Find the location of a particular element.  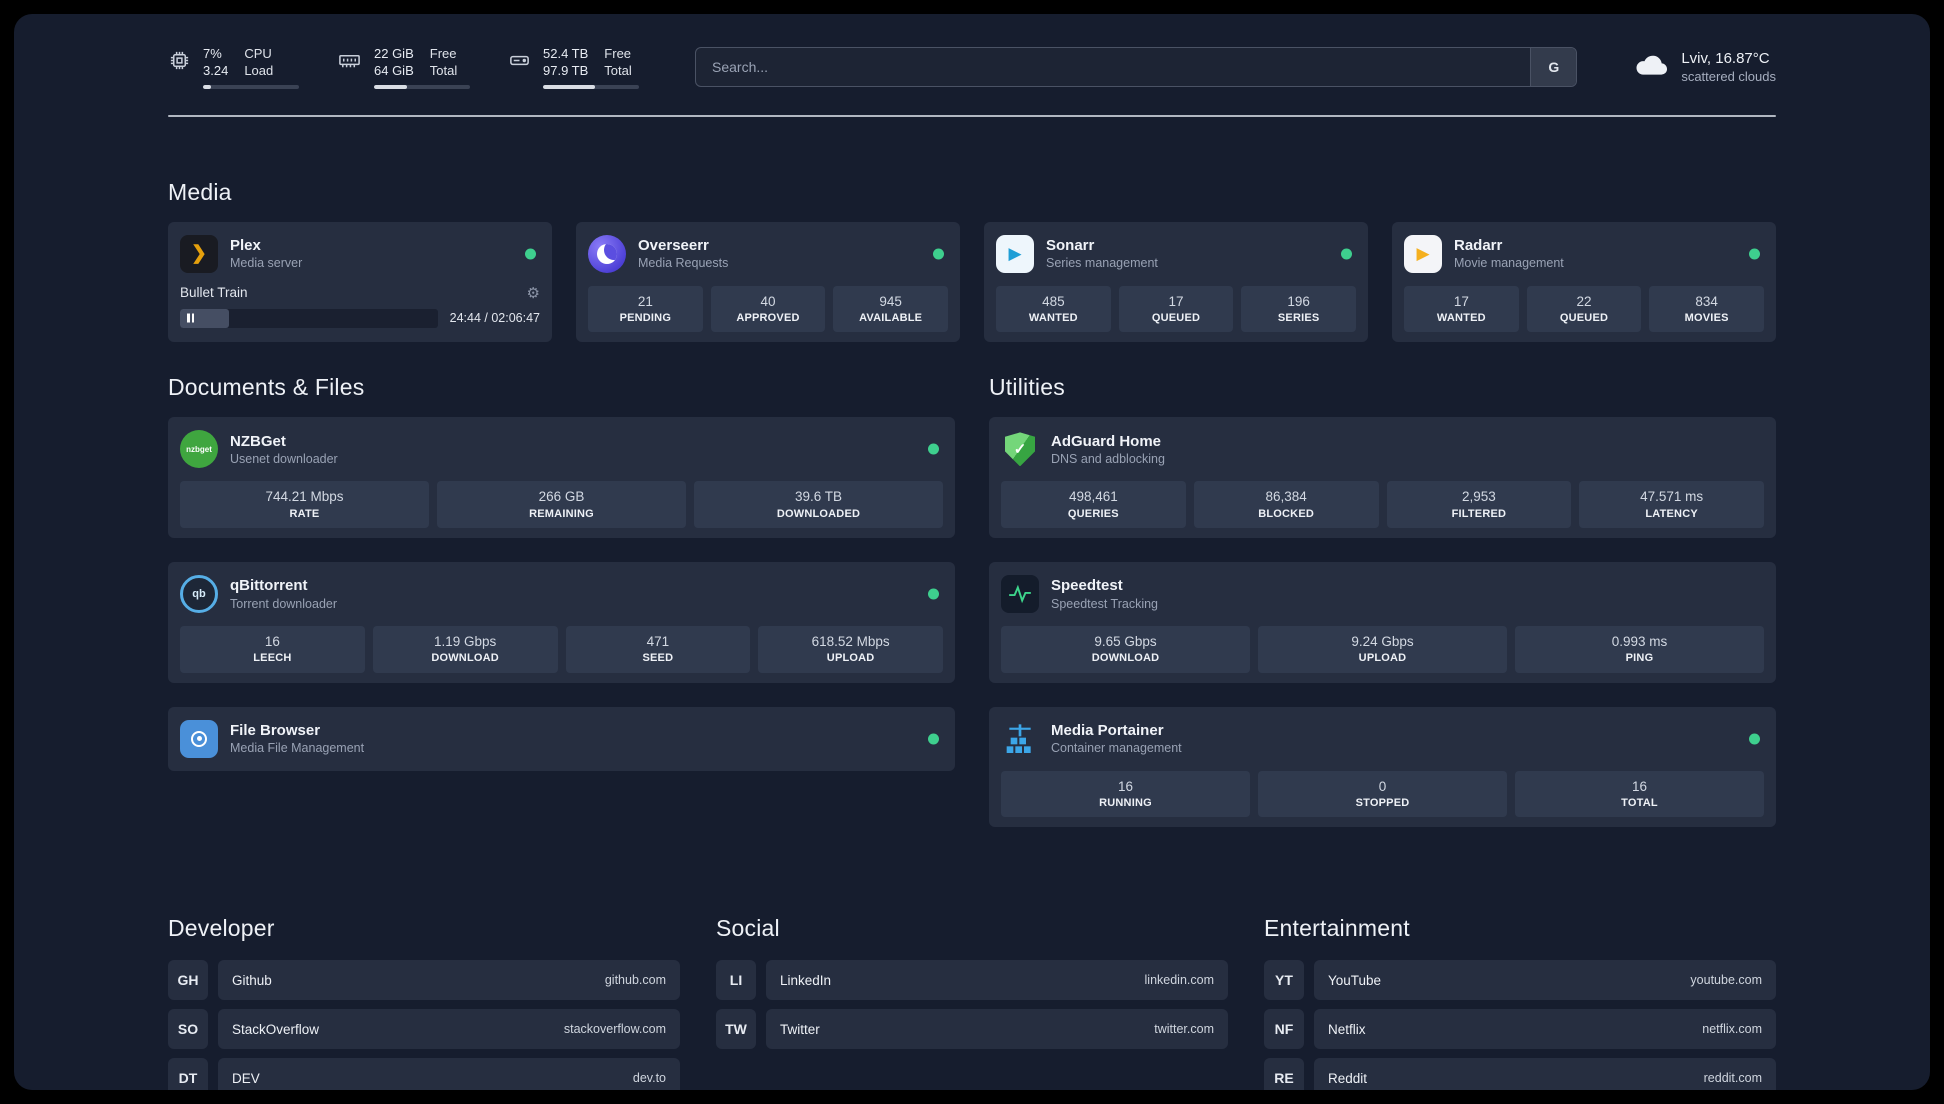

bookmark-link: Github github.com is located at coordinates (449, 980).